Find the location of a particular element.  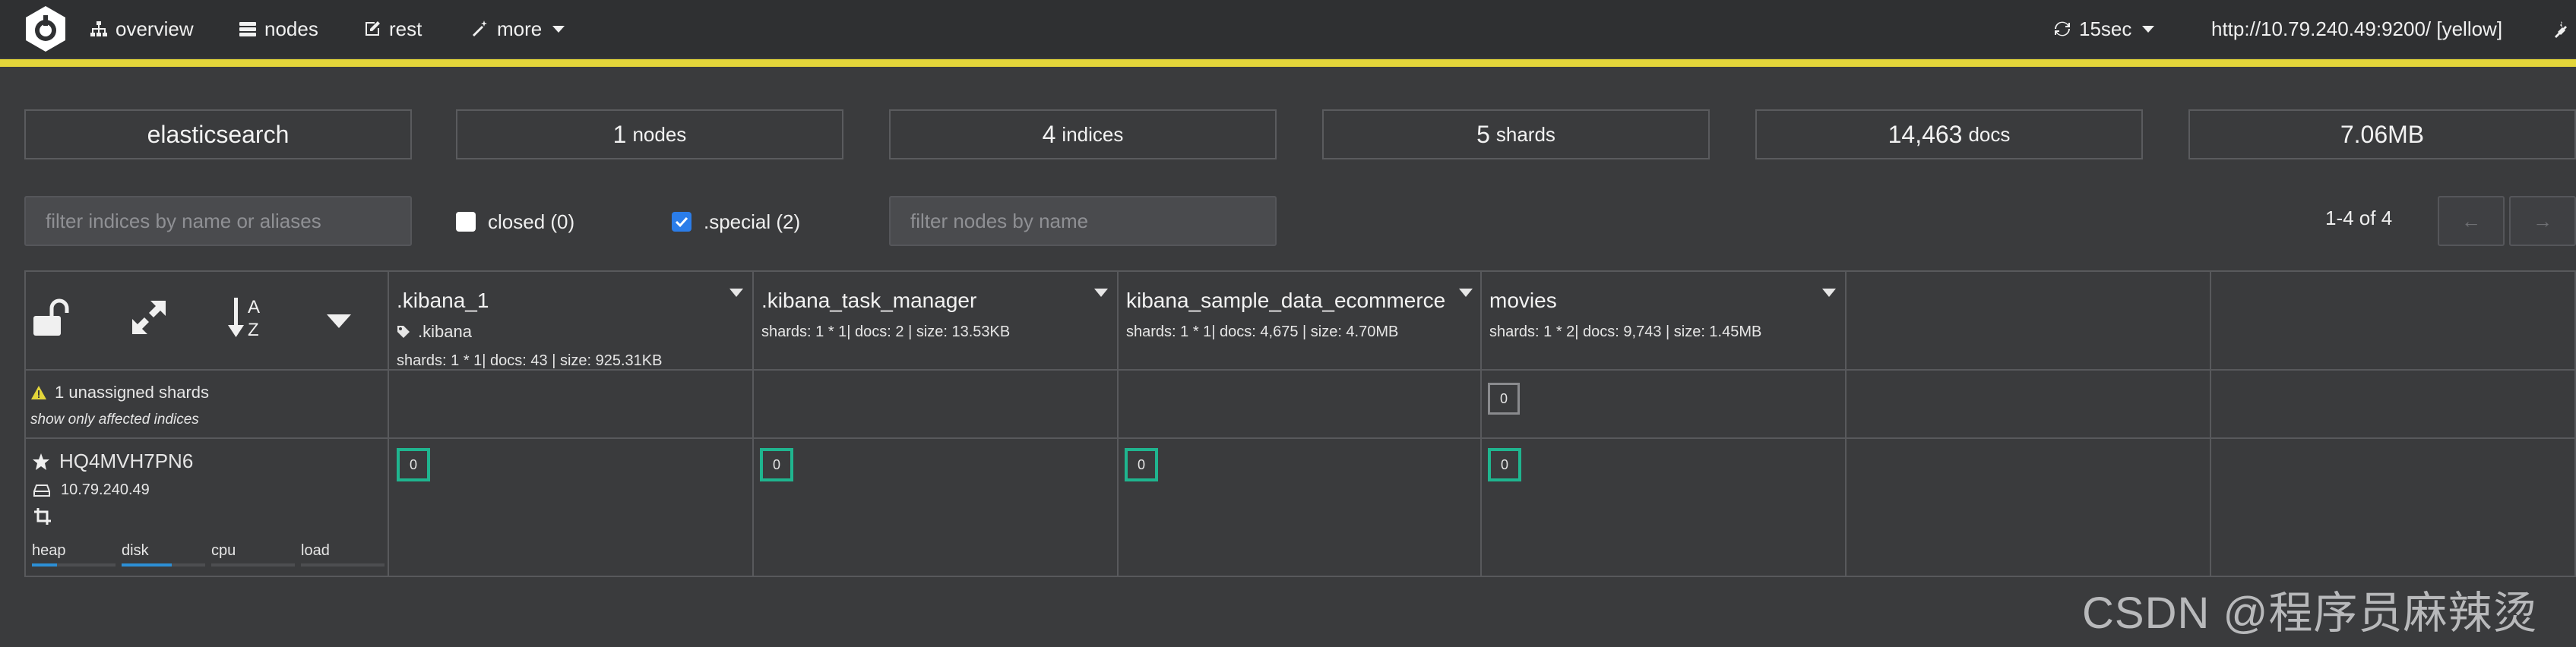

refresh-interval-label: 15sec is located at coordinates (2105, 29).